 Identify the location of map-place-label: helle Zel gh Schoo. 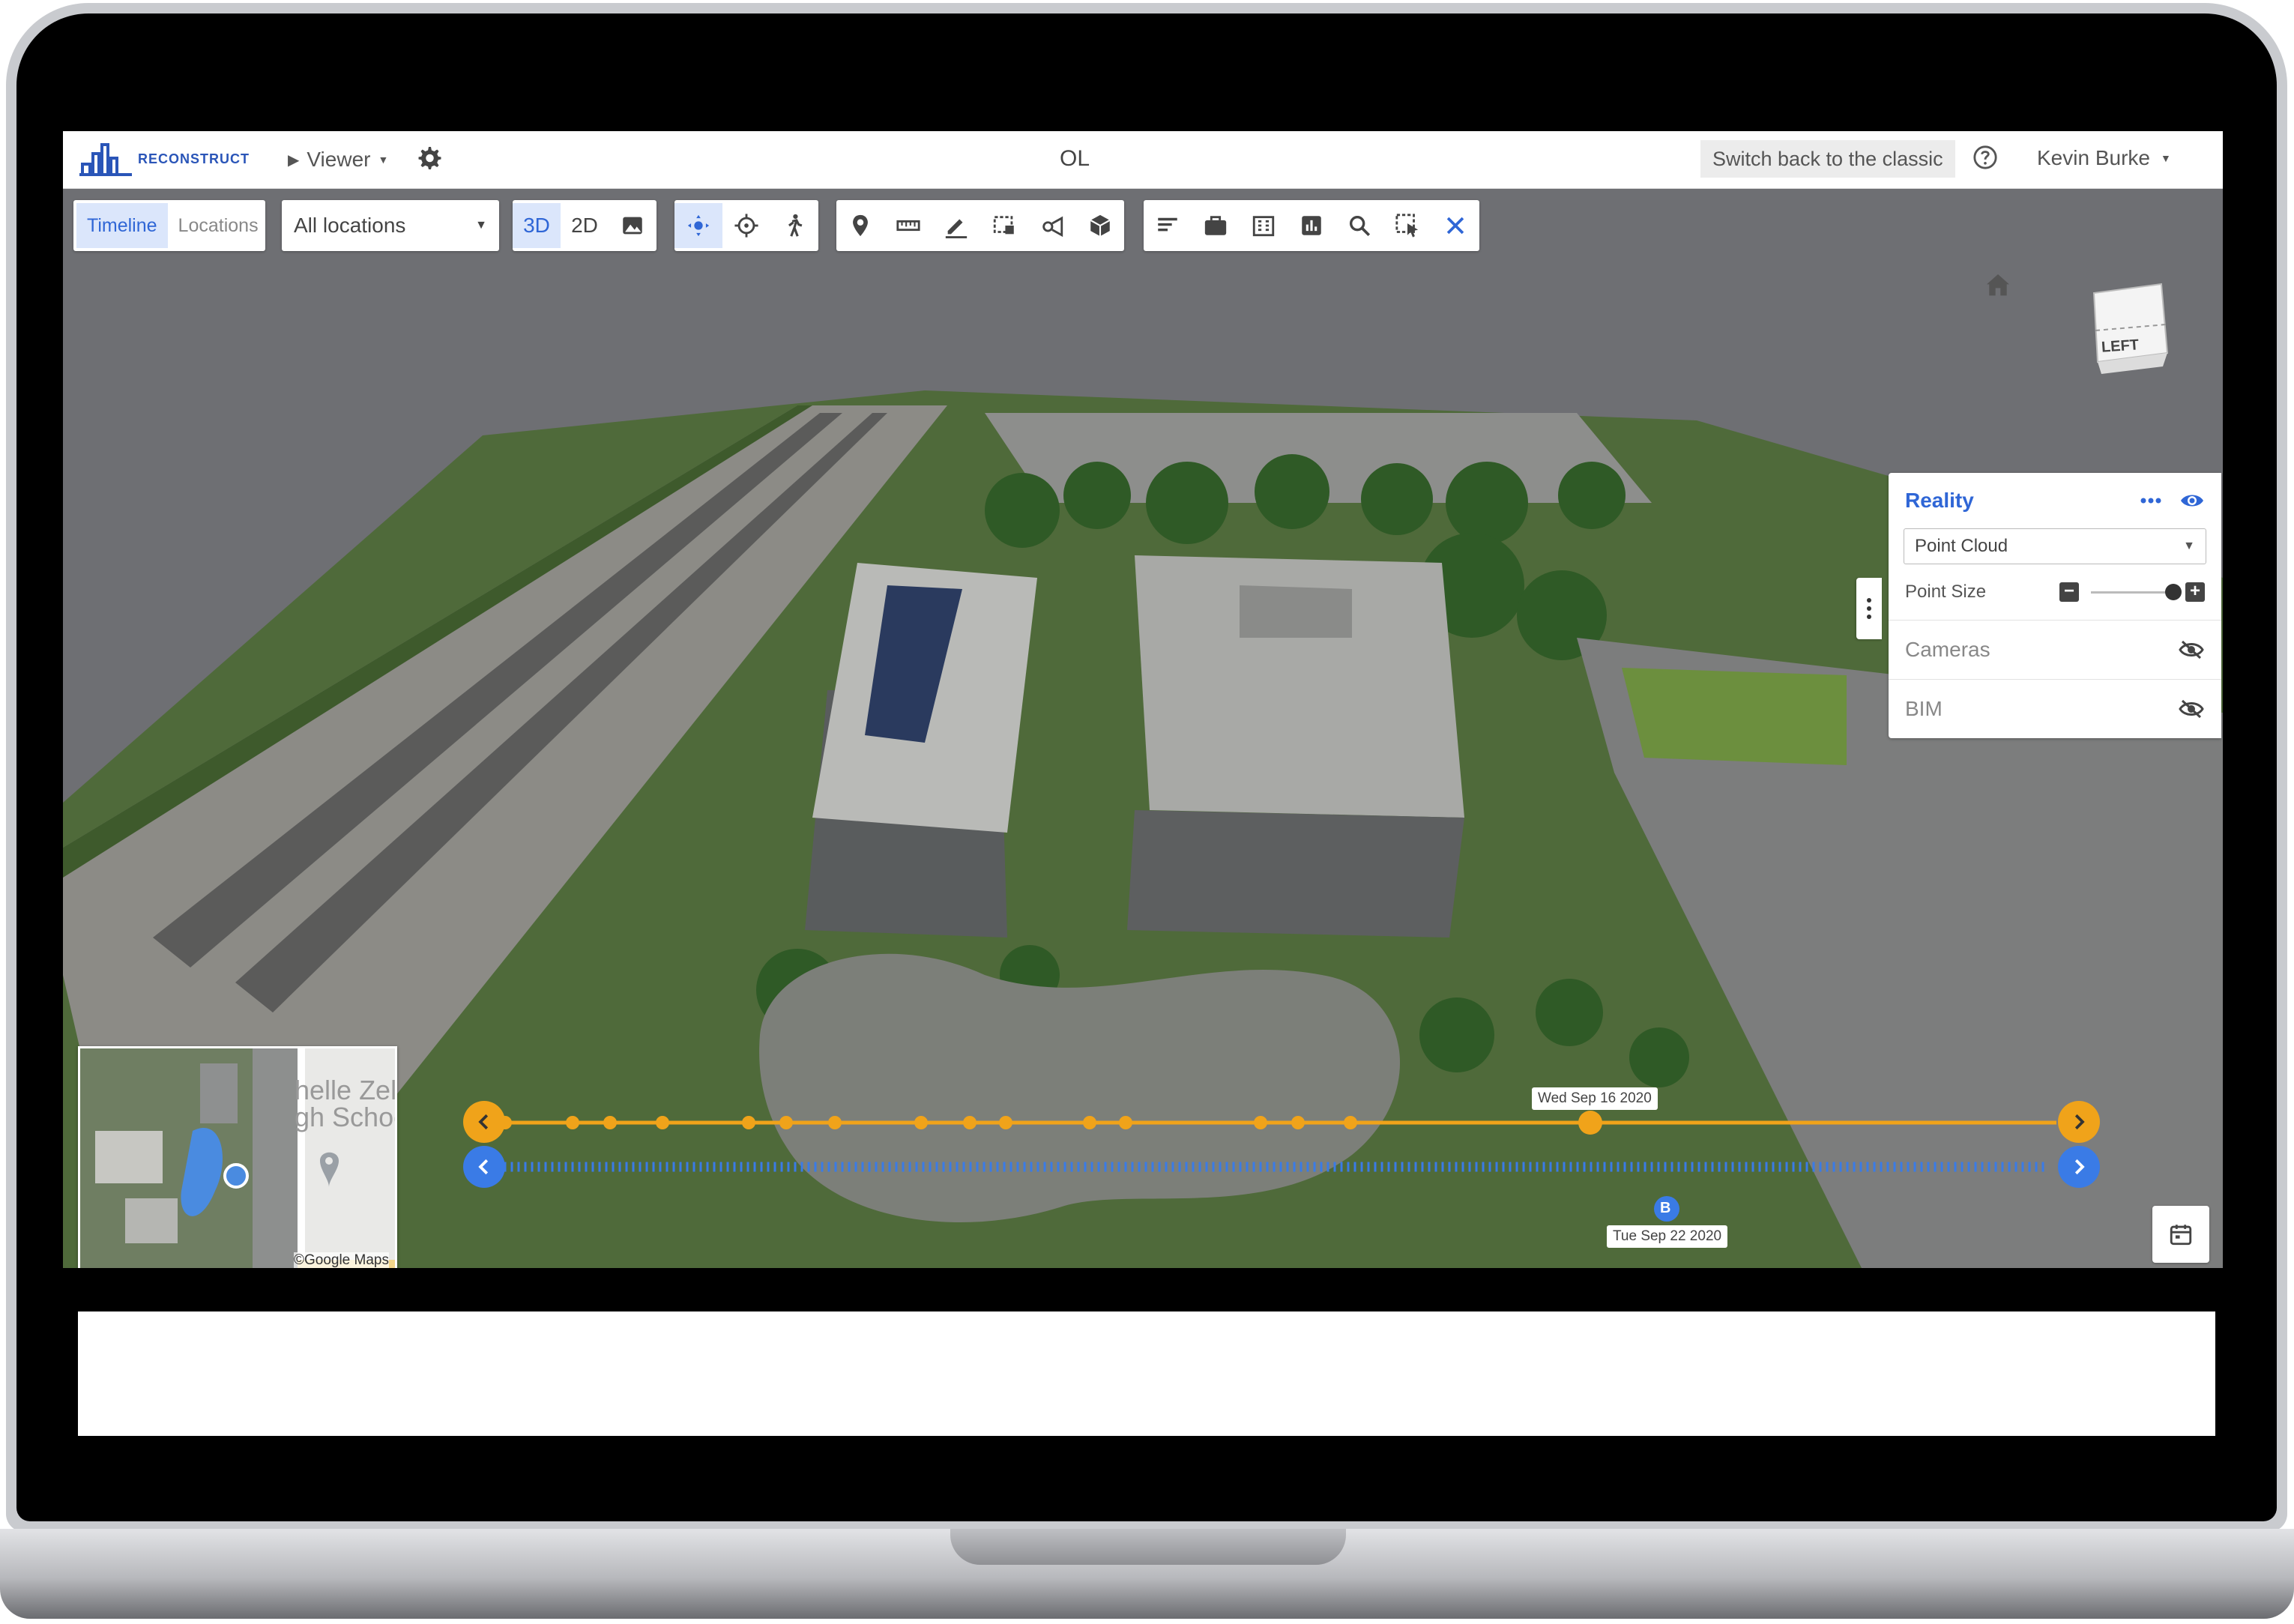
(346, 1103).